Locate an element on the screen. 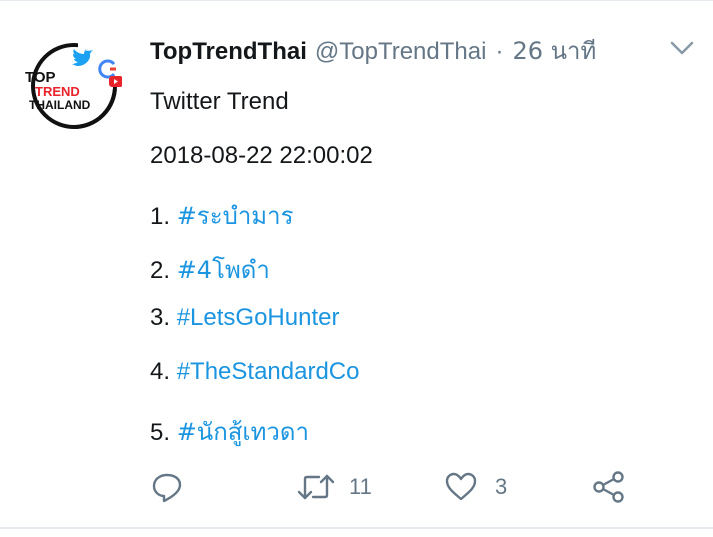 The height and width of the screenshot is (537, 713). tweet-timestamp: 2018-08-22 22:00:02 is located at coordinates (261, 155).